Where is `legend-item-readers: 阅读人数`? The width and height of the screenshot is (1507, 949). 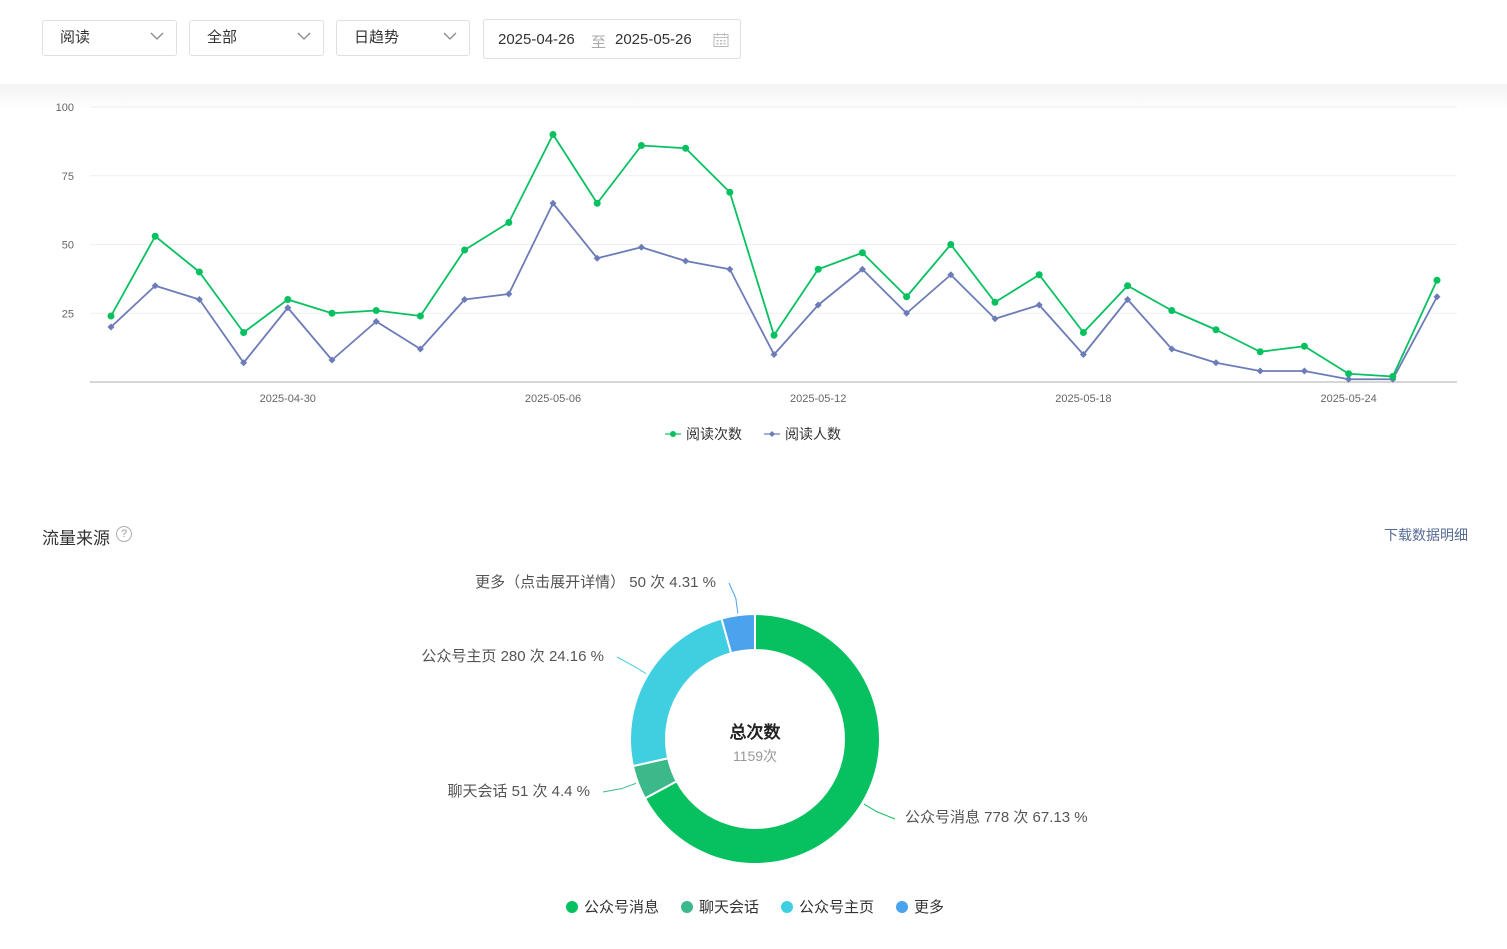
legend-item-readers: 阅读人数 is located at coordinates (802, 434).